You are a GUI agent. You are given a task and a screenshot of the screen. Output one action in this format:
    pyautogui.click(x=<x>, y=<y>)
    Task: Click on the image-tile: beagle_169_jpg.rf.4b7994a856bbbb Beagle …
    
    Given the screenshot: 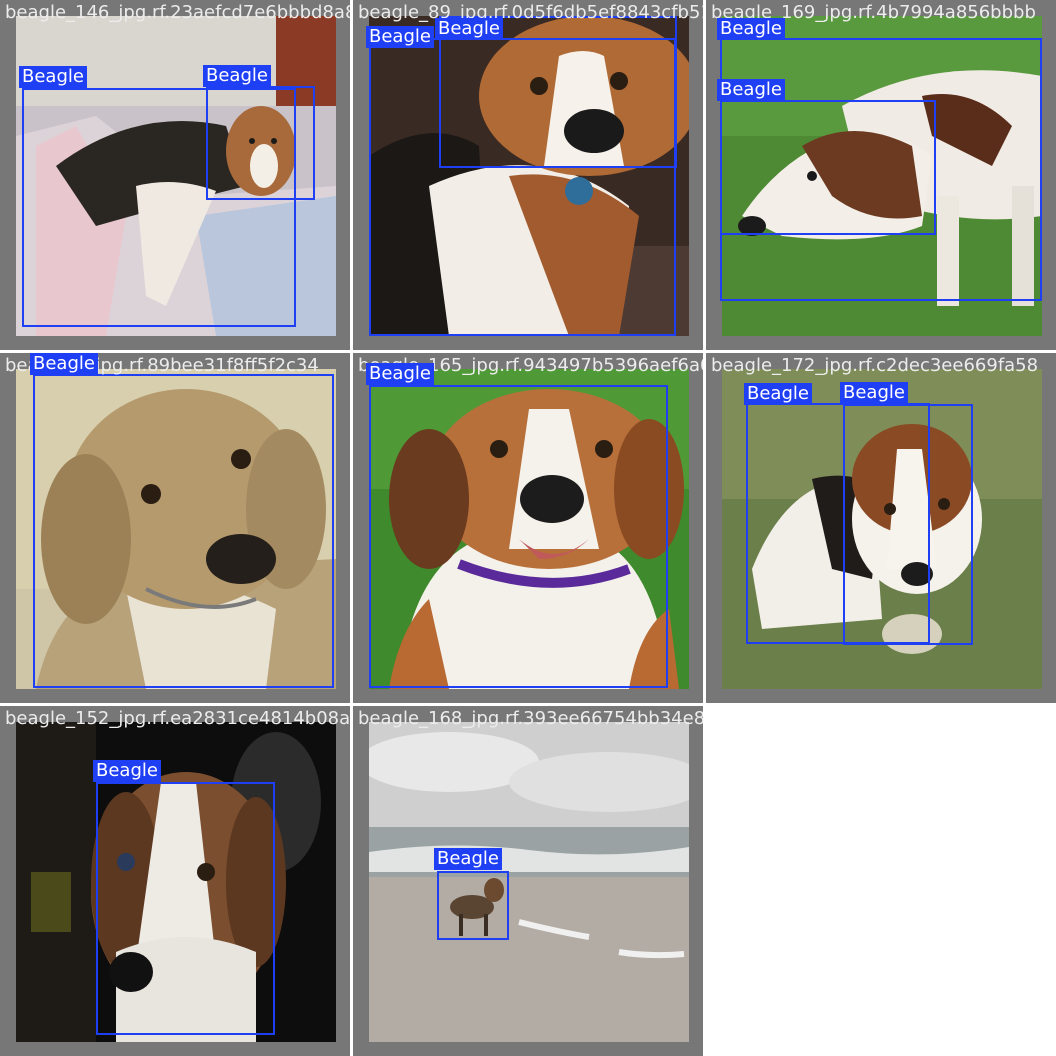 What is the action you would take?
    pyautogui.click(x=881, y=175)
    